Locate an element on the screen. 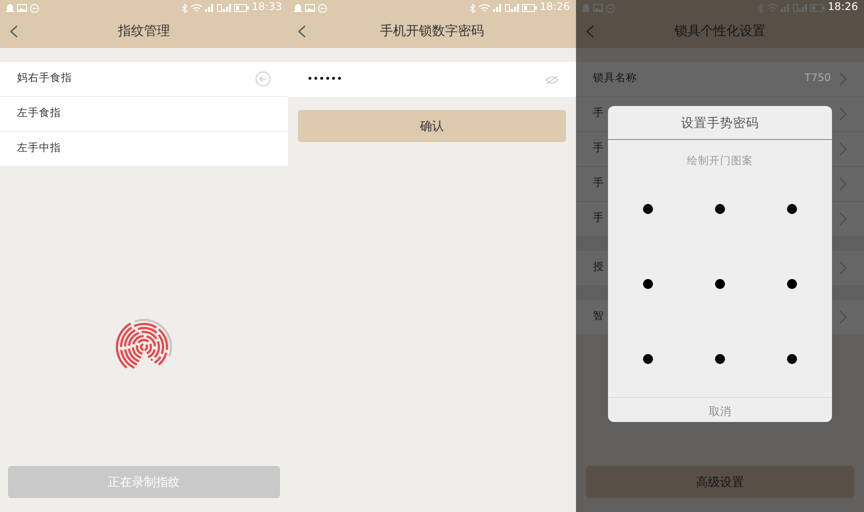  password-row: •••••• is located at coordinates (432, 79).